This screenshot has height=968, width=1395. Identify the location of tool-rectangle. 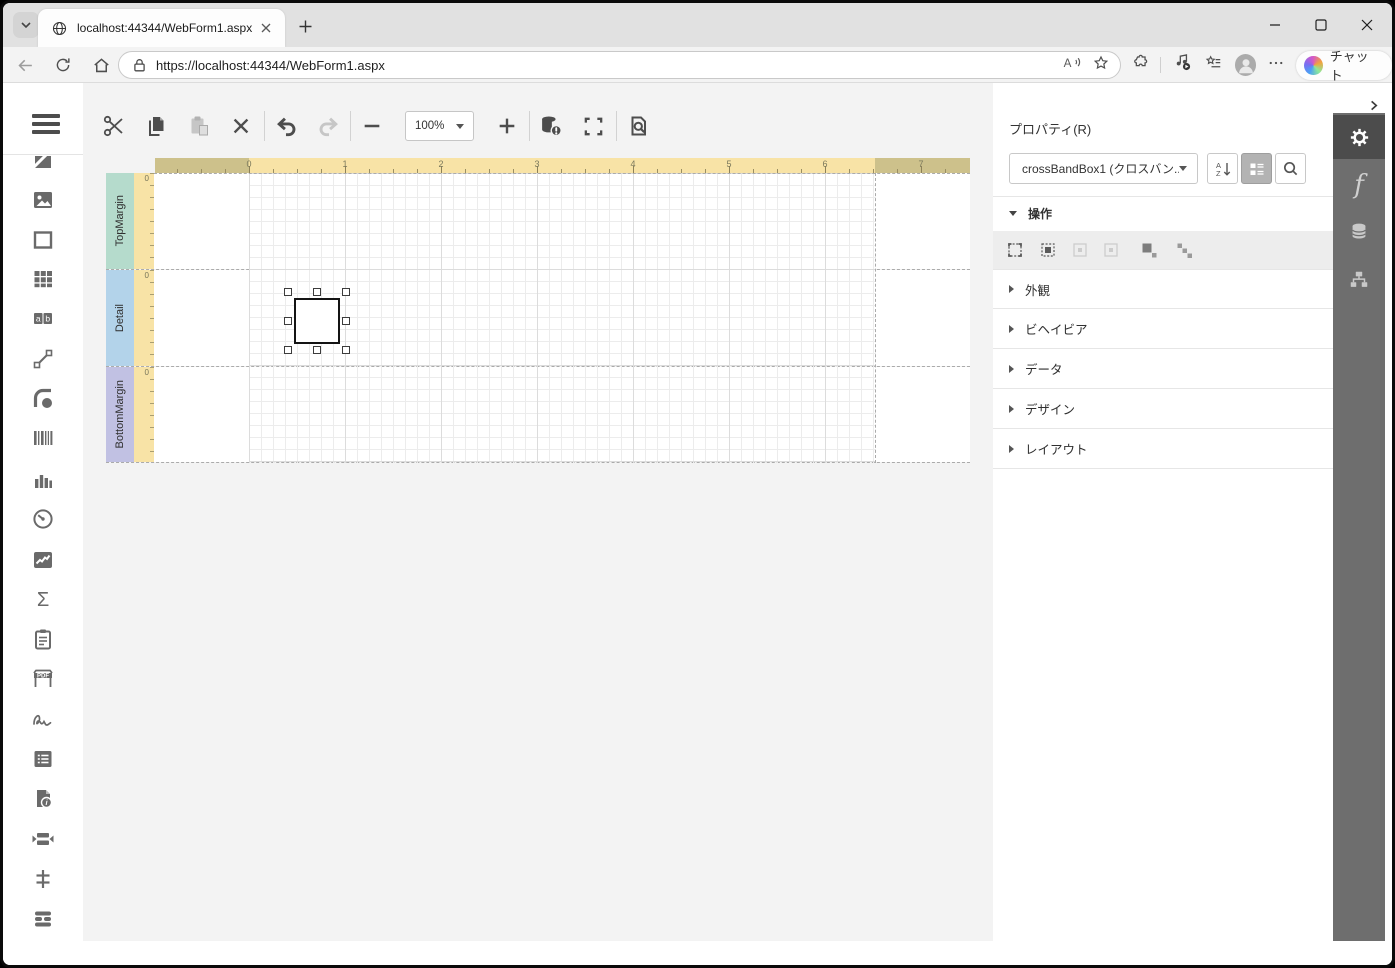
(43, 240).